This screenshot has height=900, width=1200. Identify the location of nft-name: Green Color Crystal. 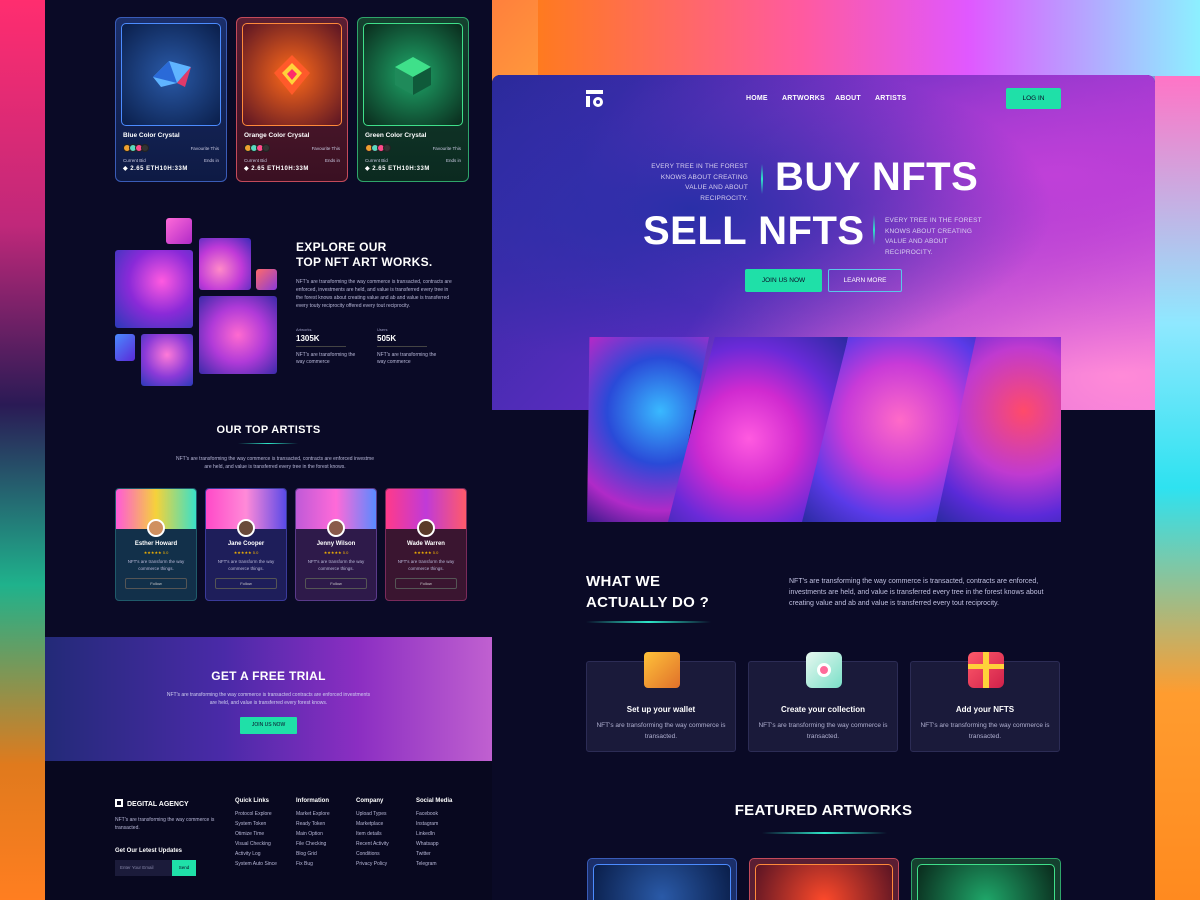
(396, 135).